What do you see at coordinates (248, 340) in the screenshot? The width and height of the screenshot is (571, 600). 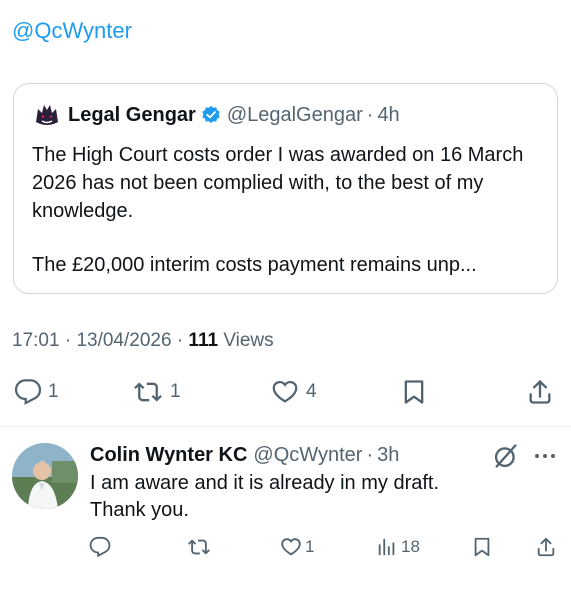 I see `views-label: Views` at bounding box center [248, 340].